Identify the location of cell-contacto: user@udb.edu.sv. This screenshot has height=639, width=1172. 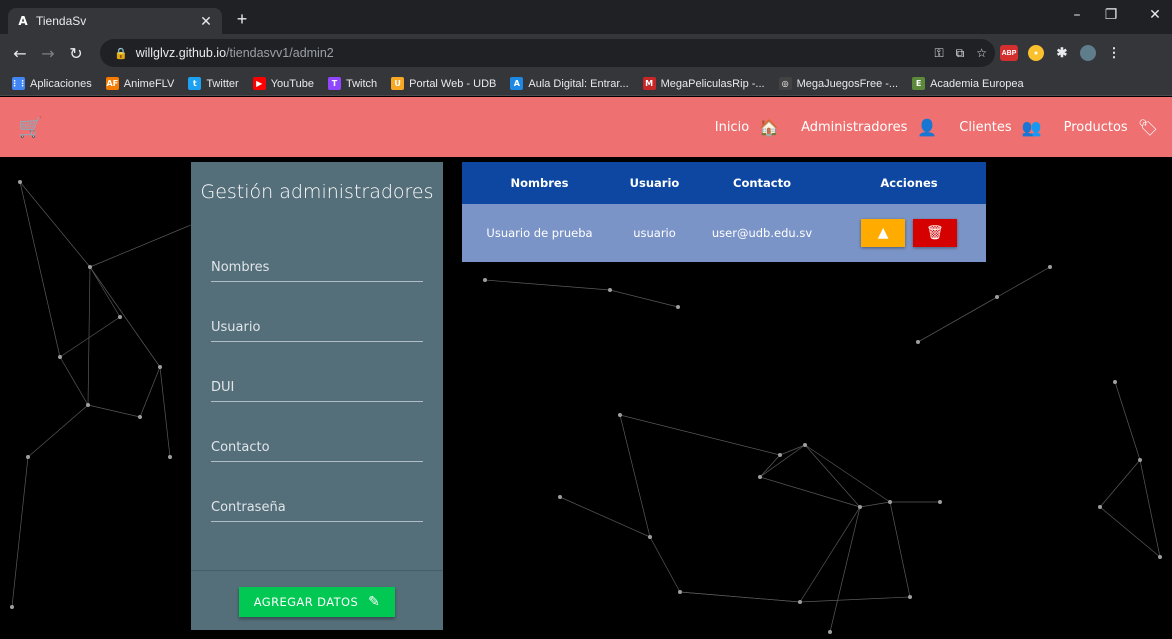
(762, 233).